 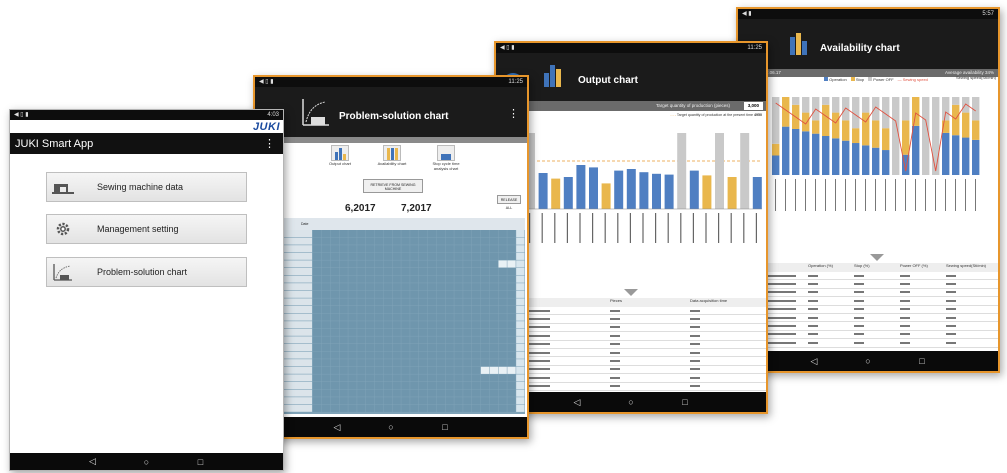 What do you see at coordinates (554, 76) in the screenshot?
I see `output-chart-icon` at bounding box center [554, 76].